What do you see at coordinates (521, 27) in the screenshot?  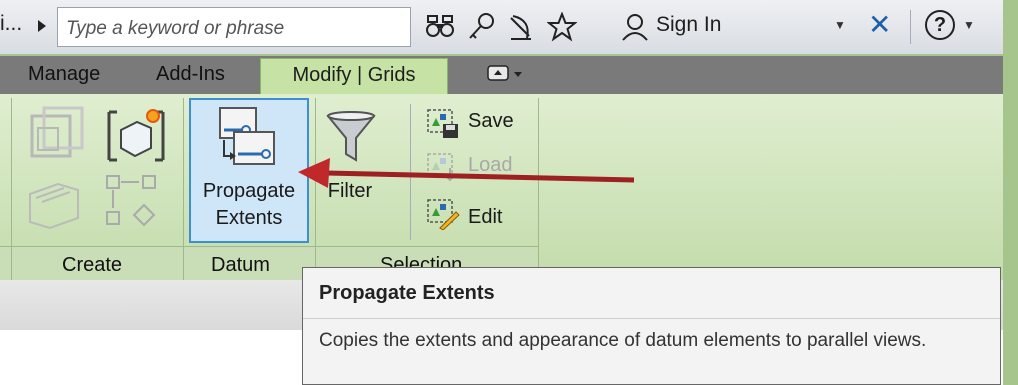 I see `satellite-icon` at bounding box center [521, 27].